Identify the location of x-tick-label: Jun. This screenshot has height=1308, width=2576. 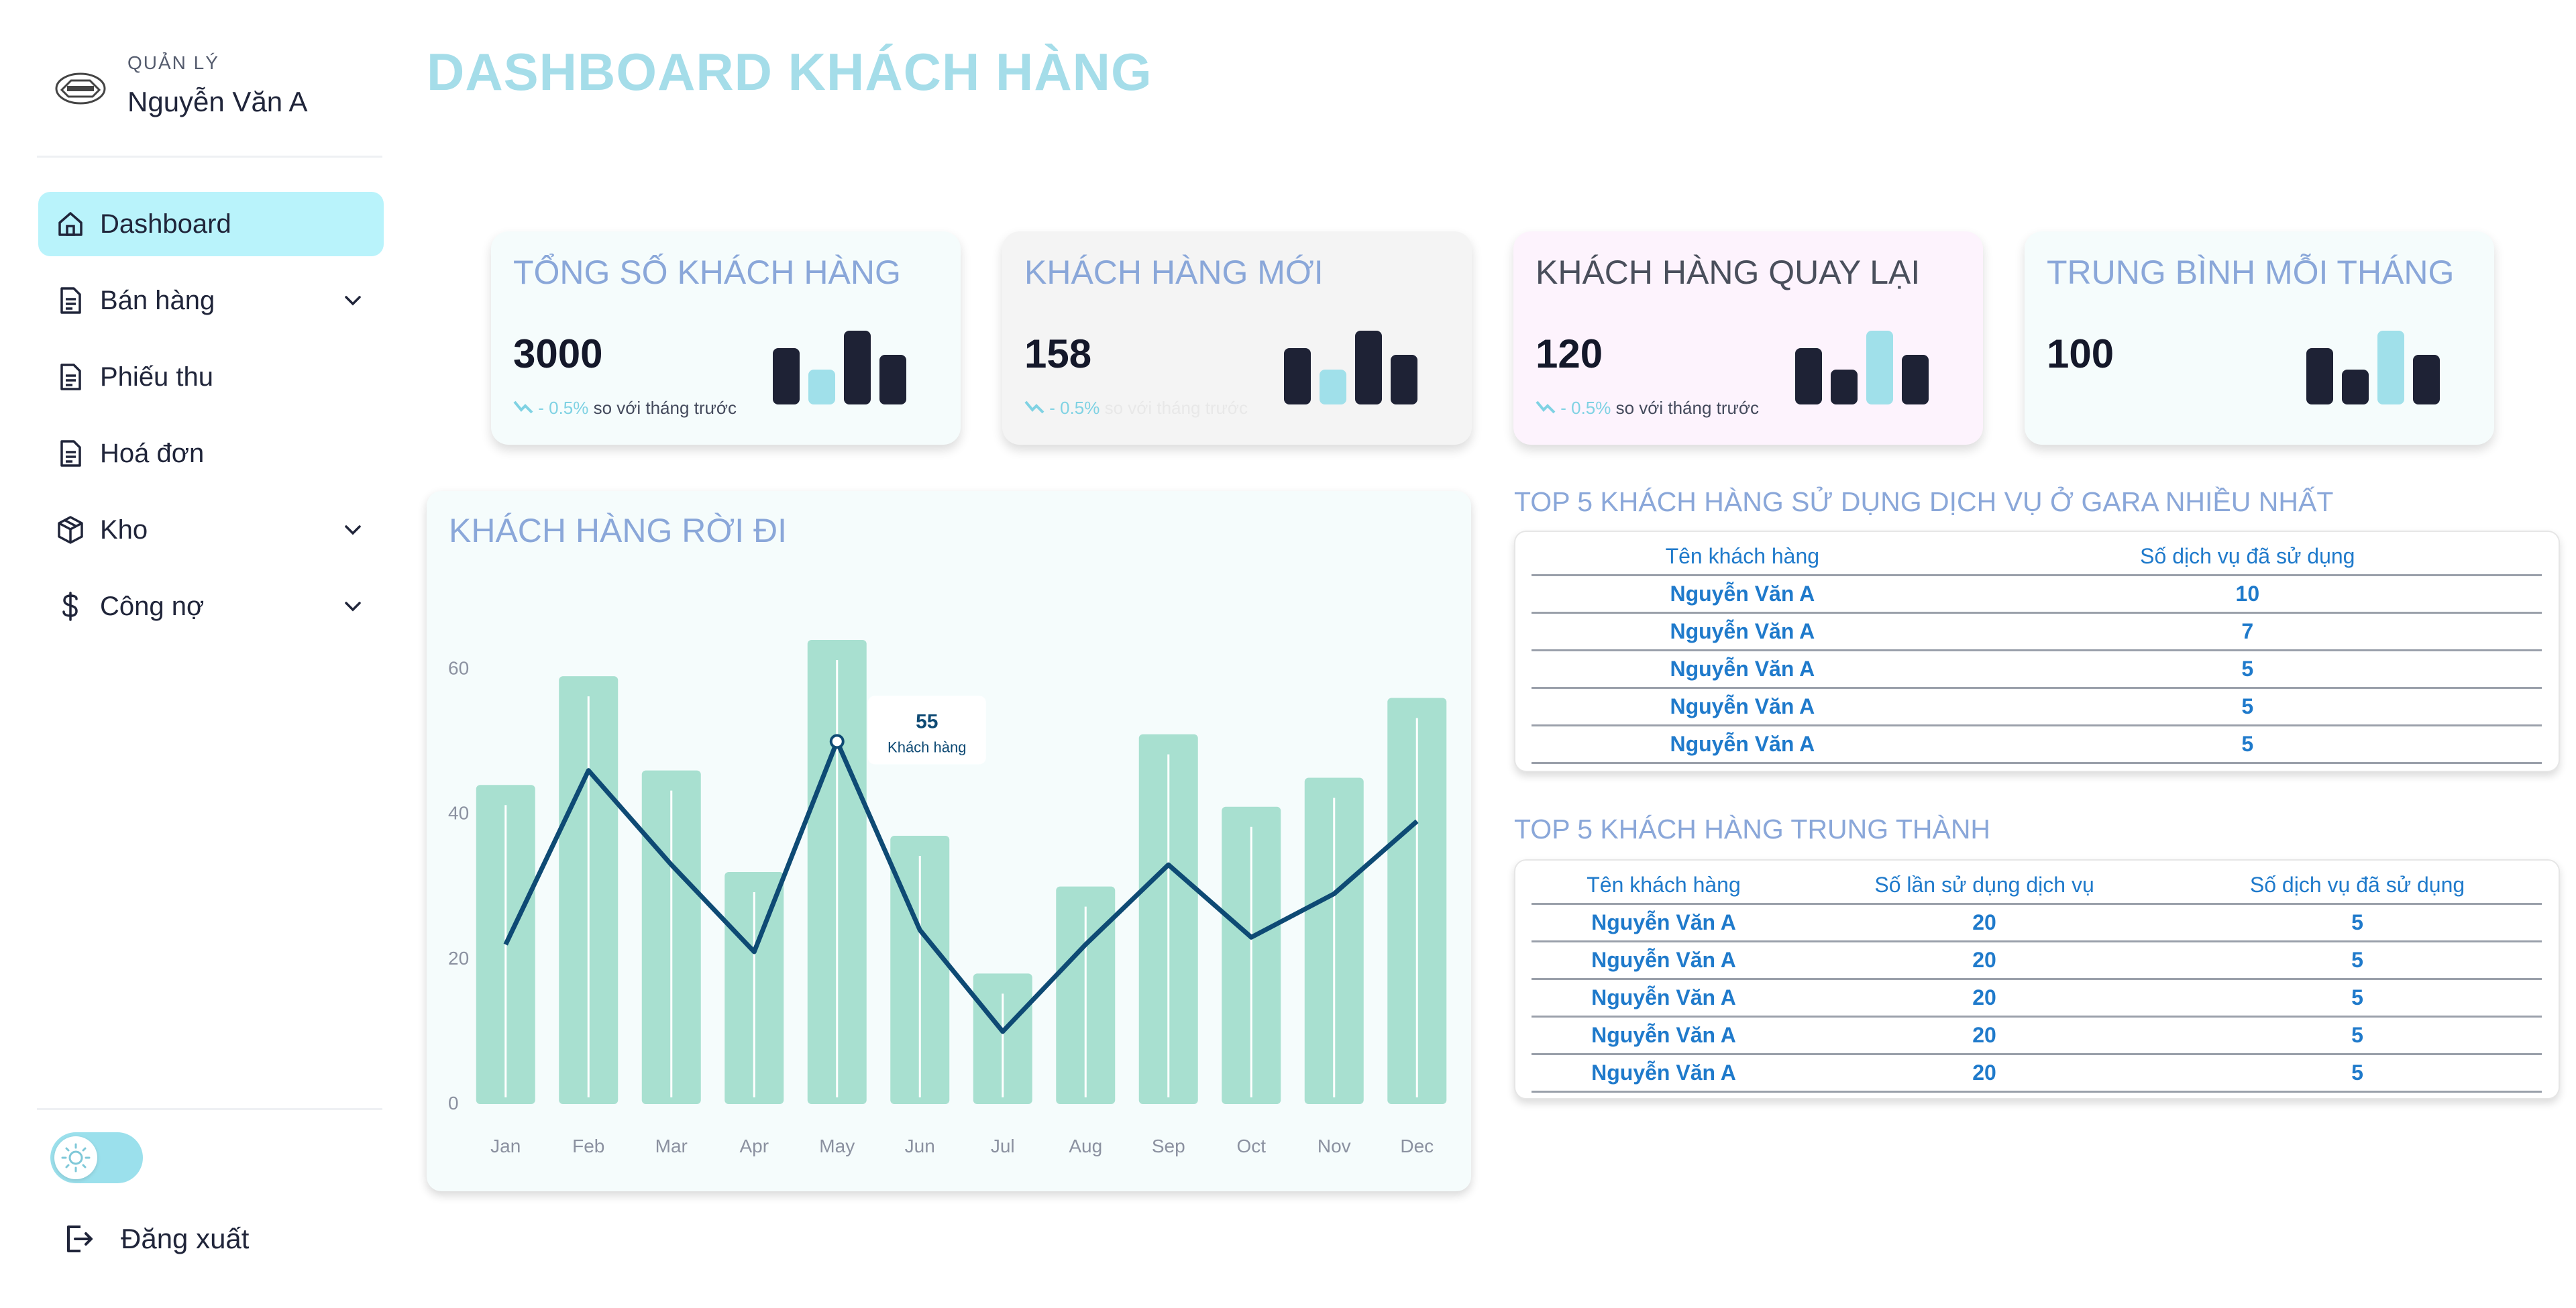
(920, 1146).